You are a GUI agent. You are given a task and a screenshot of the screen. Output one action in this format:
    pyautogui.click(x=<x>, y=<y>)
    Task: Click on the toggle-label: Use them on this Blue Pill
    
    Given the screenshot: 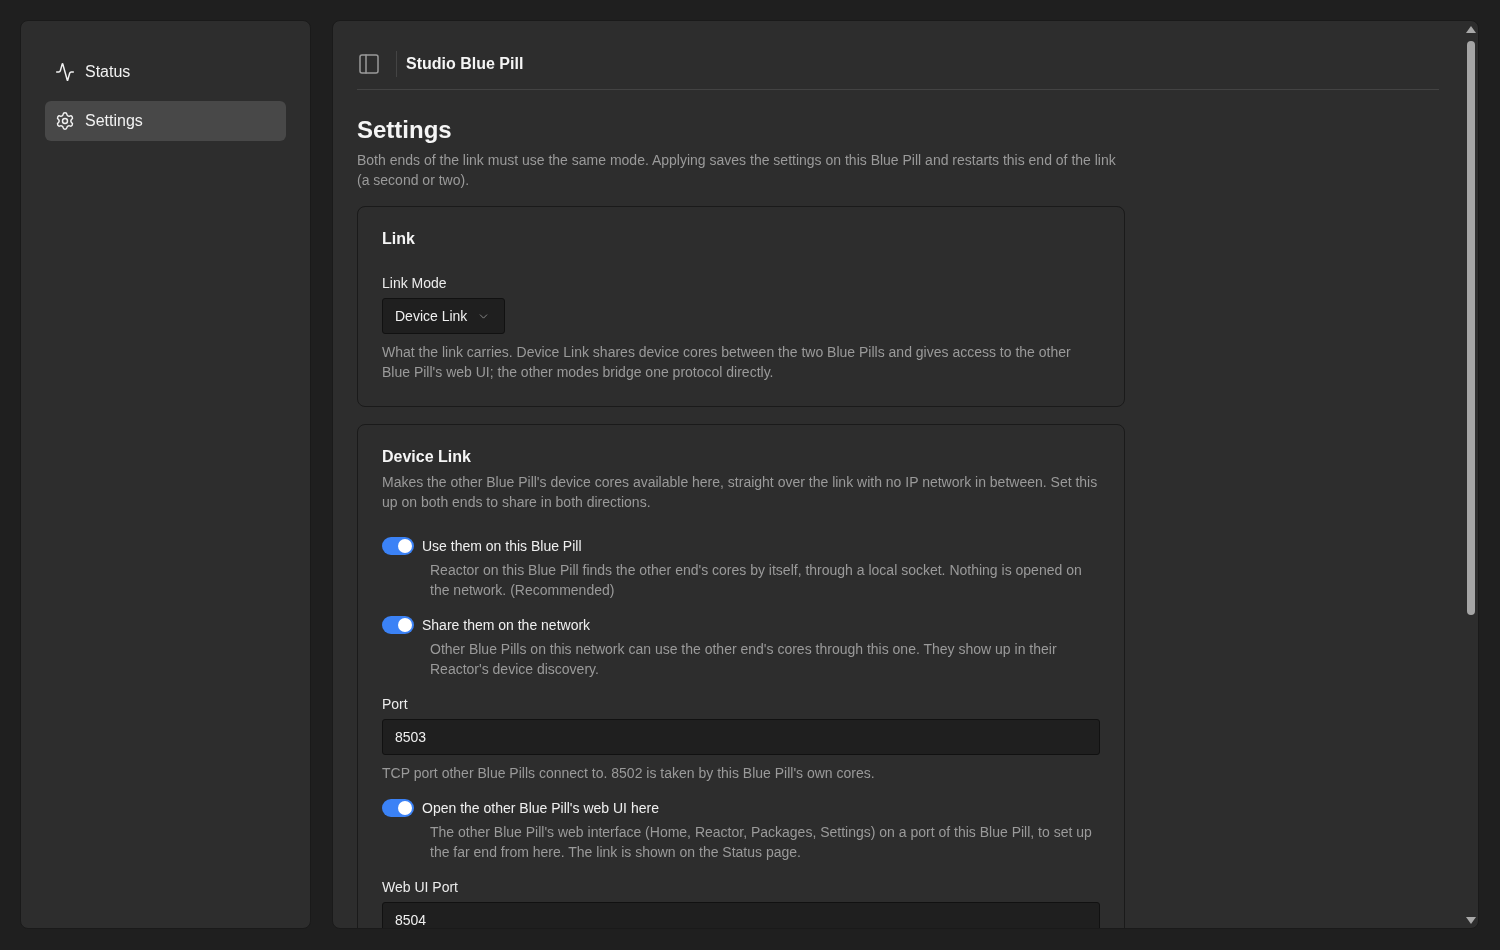 What is the action you would take?
    pyautogui.click(x=502, y=546)
    